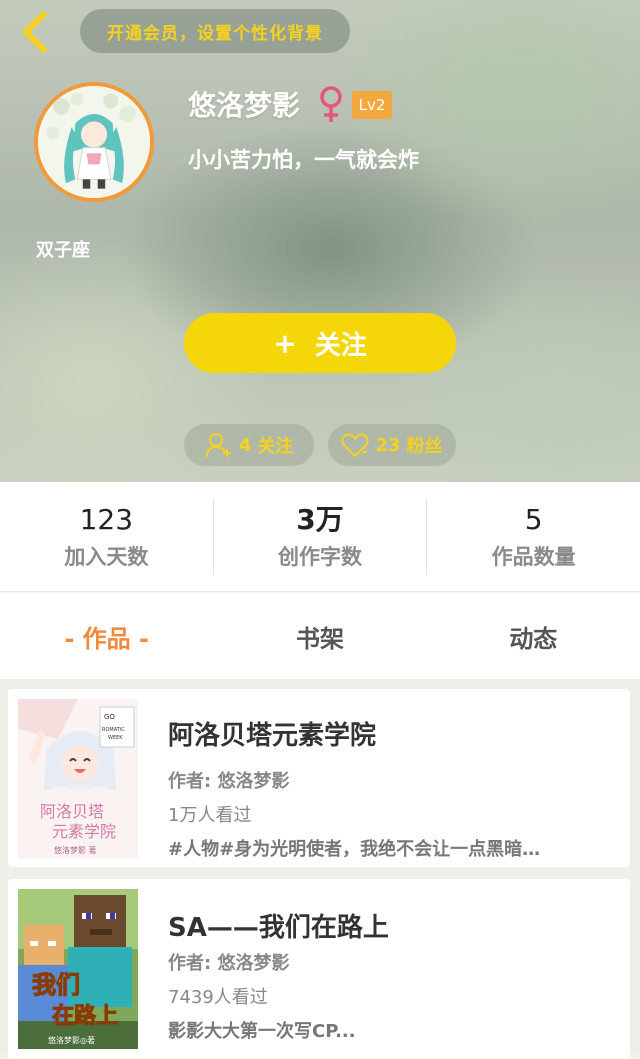 This screenshot has width=640, height=1059. I want to click on fans-label: 粉丝, so click(424, 446).